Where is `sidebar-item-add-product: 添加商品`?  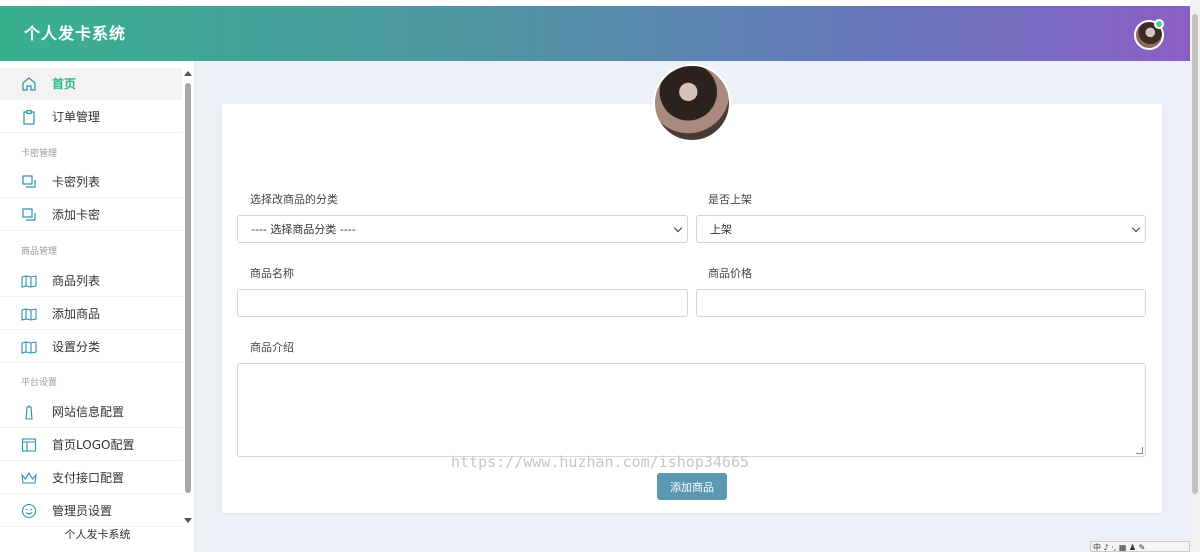
sidebar-item-add-product: 添加商品 is located at coordinates (91, 314).